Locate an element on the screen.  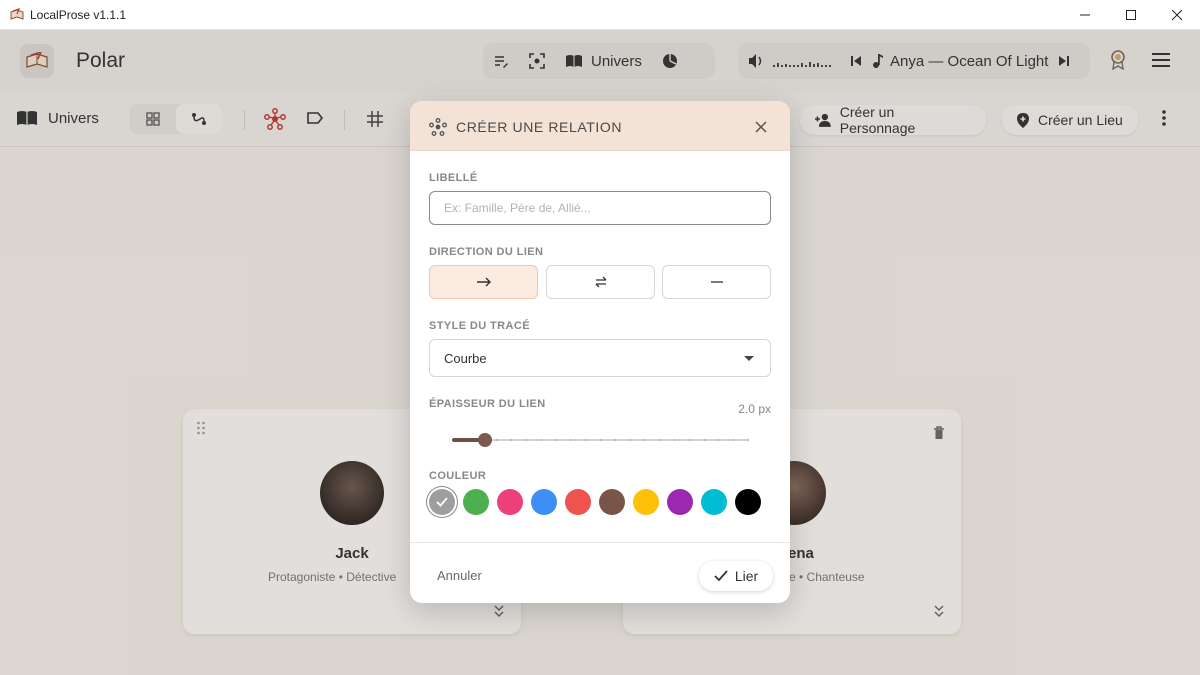
arrow-right-icon is located at coordinates (483, 282).